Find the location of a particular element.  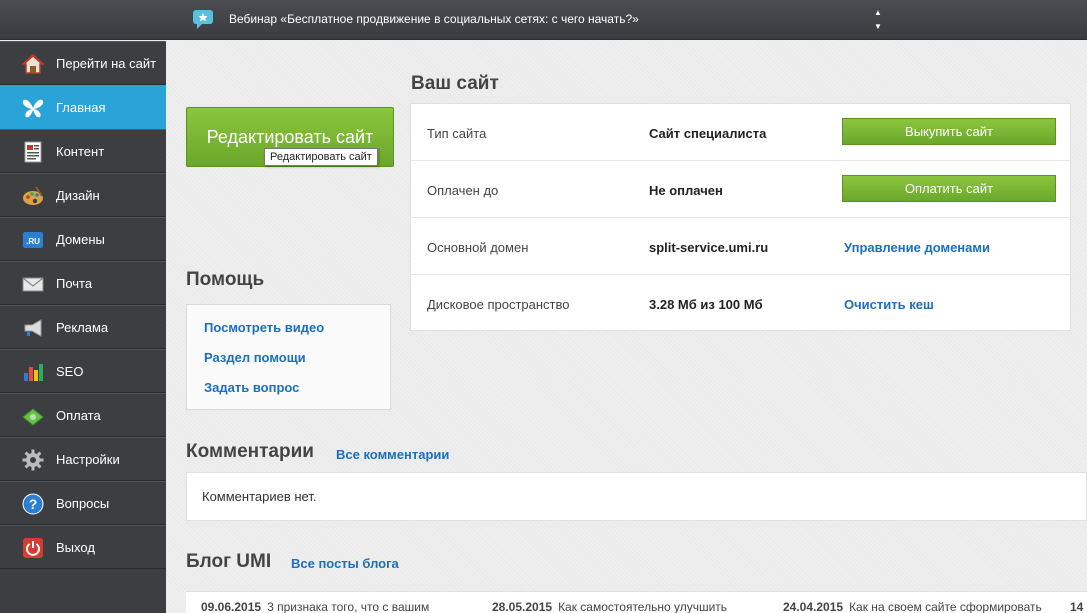

disk-space-value: 3.28 Мб из 100 Мб is located at coordinates (706, 304).